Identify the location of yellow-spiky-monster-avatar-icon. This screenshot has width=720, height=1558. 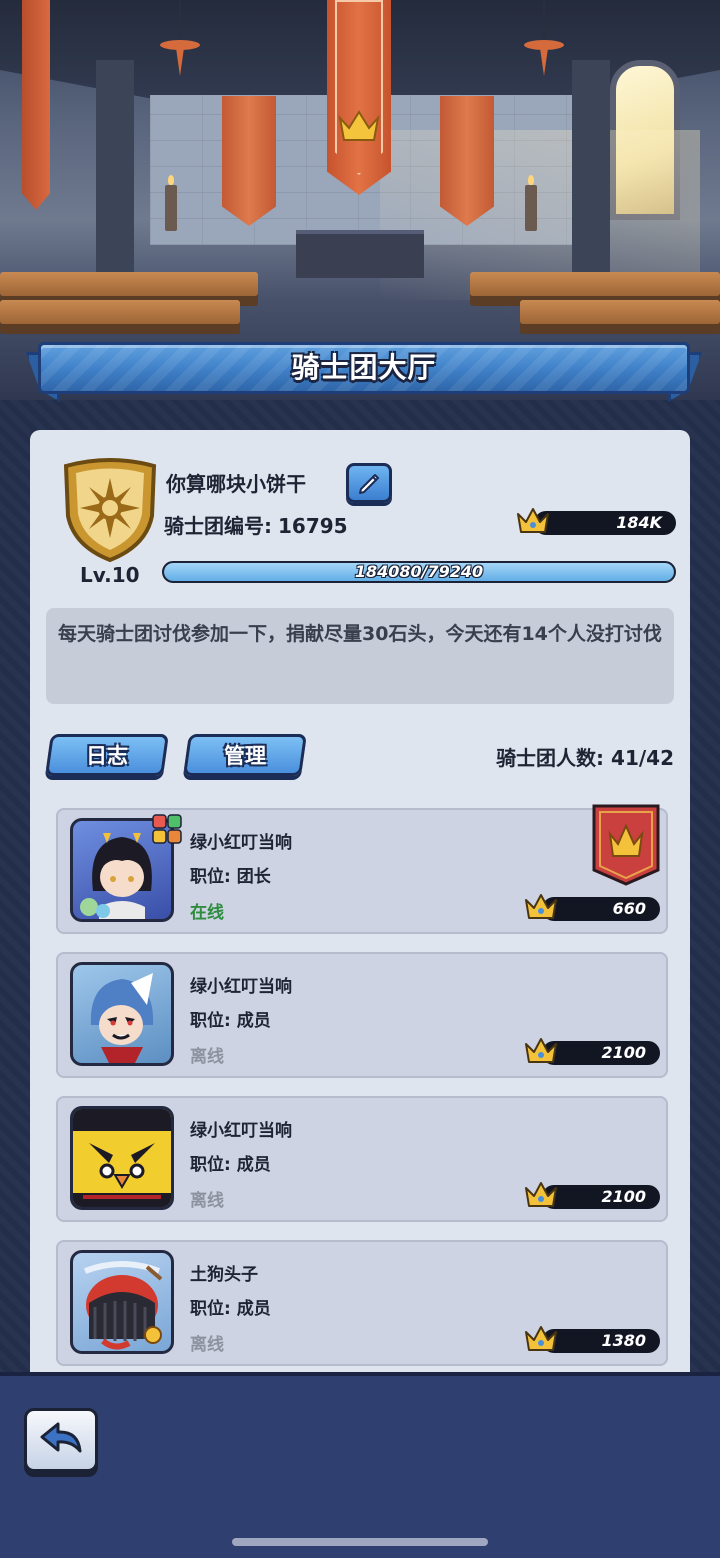
(122, 1158).